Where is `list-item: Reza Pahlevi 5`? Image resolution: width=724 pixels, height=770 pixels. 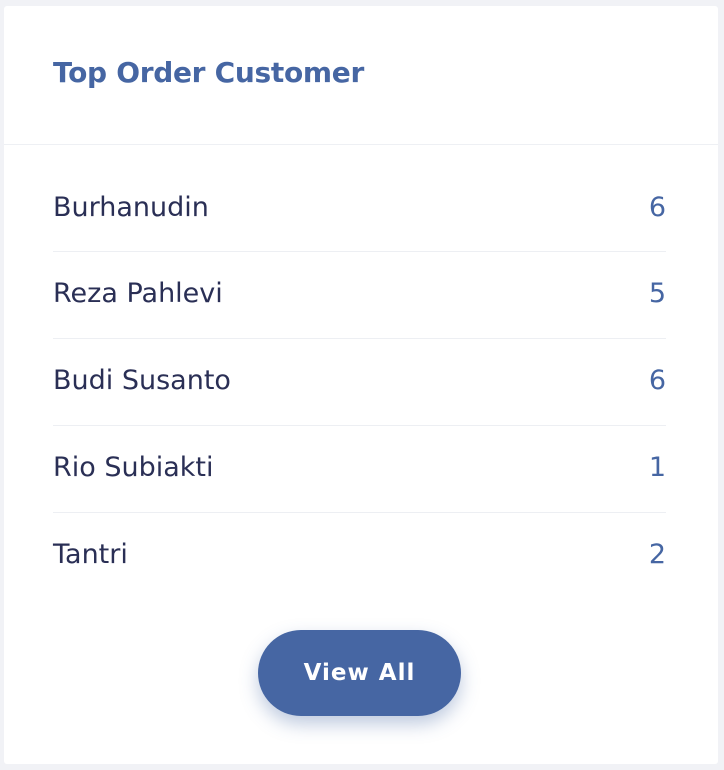
list-item: Reza Pahlevi 5 is located at coordinates (359, 295).